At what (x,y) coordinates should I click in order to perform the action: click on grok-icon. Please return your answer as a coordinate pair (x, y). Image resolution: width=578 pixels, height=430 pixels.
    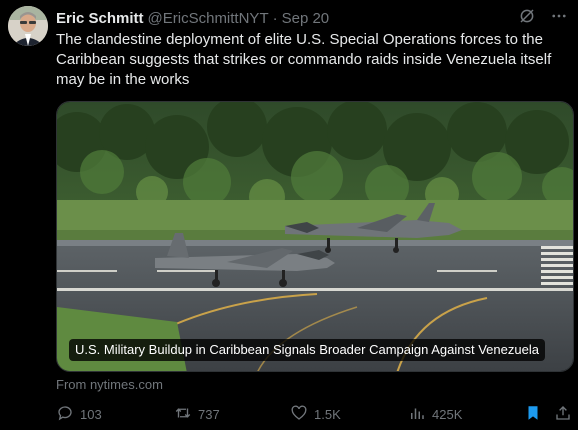
    Looking at the image, I should click on (527, 18).